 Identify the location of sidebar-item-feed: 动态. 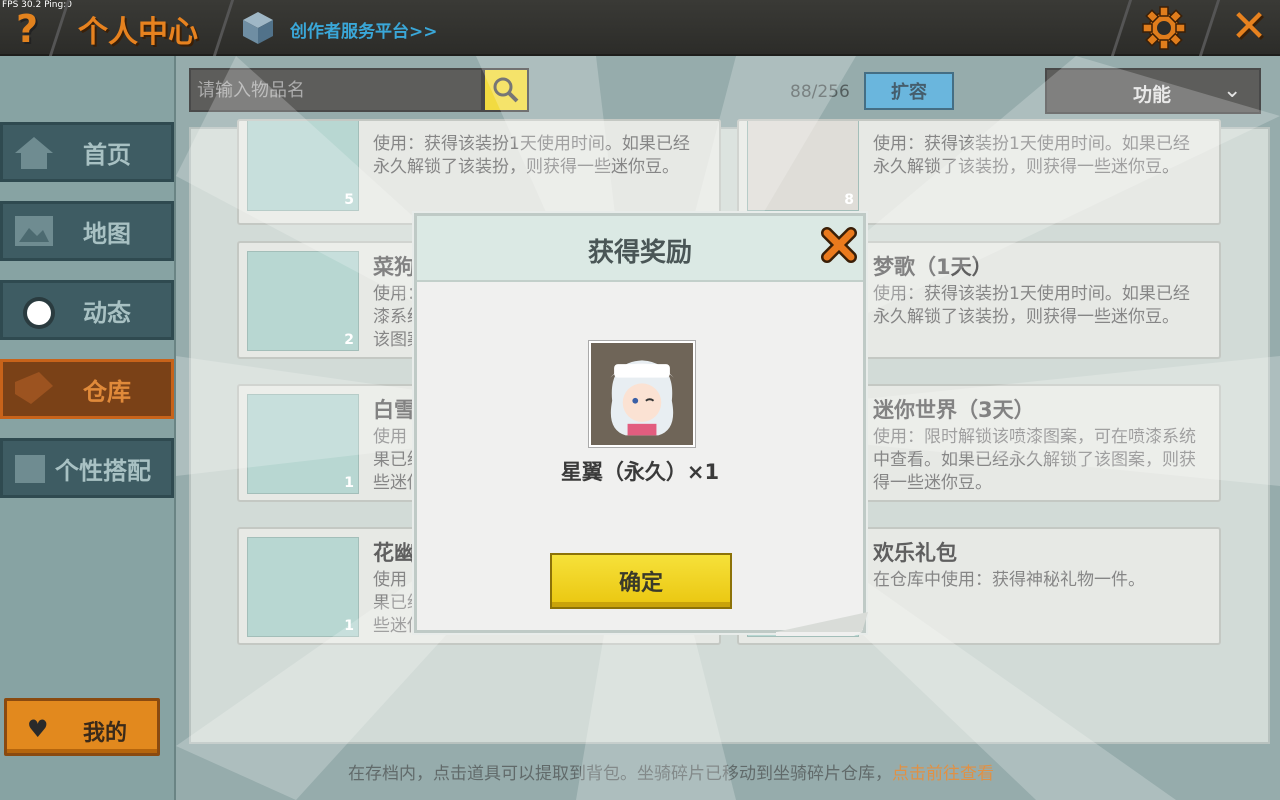
(87, 310).